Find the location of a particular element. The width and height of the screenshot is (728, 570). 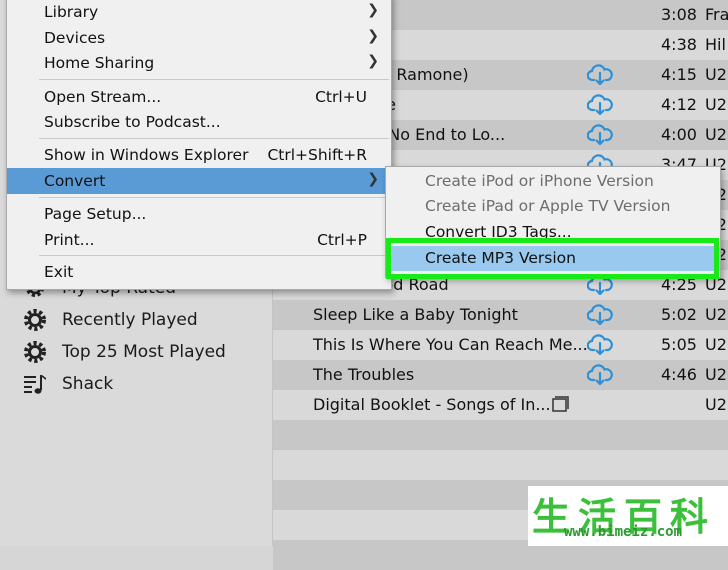

menu-item-create-ipad-version: Create iPad or Apple TV Version is located at coordinates (553, 206).